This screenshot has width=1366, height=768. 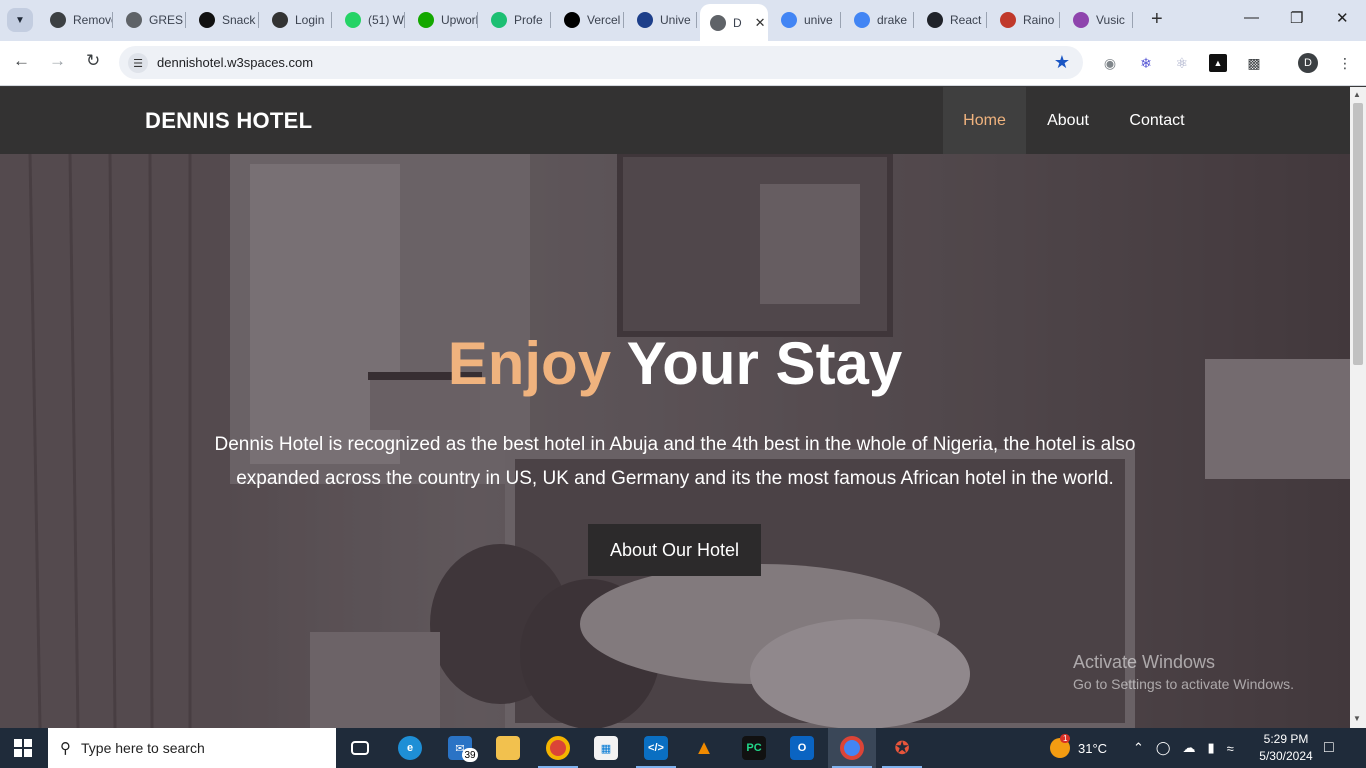 I want to click on start-button, so click(x=23, y=748).